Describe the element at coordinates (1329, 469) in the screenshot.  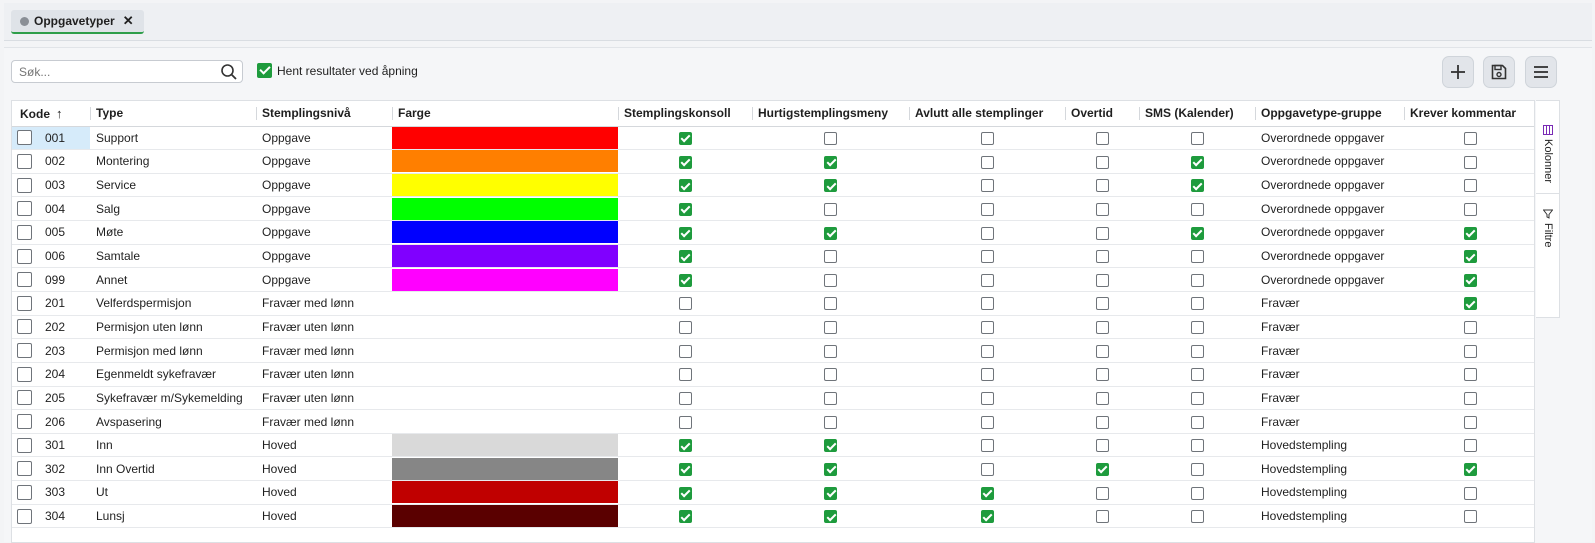
I see `cell-oppgavetype-gruppe: Hovedstempling` at that location.